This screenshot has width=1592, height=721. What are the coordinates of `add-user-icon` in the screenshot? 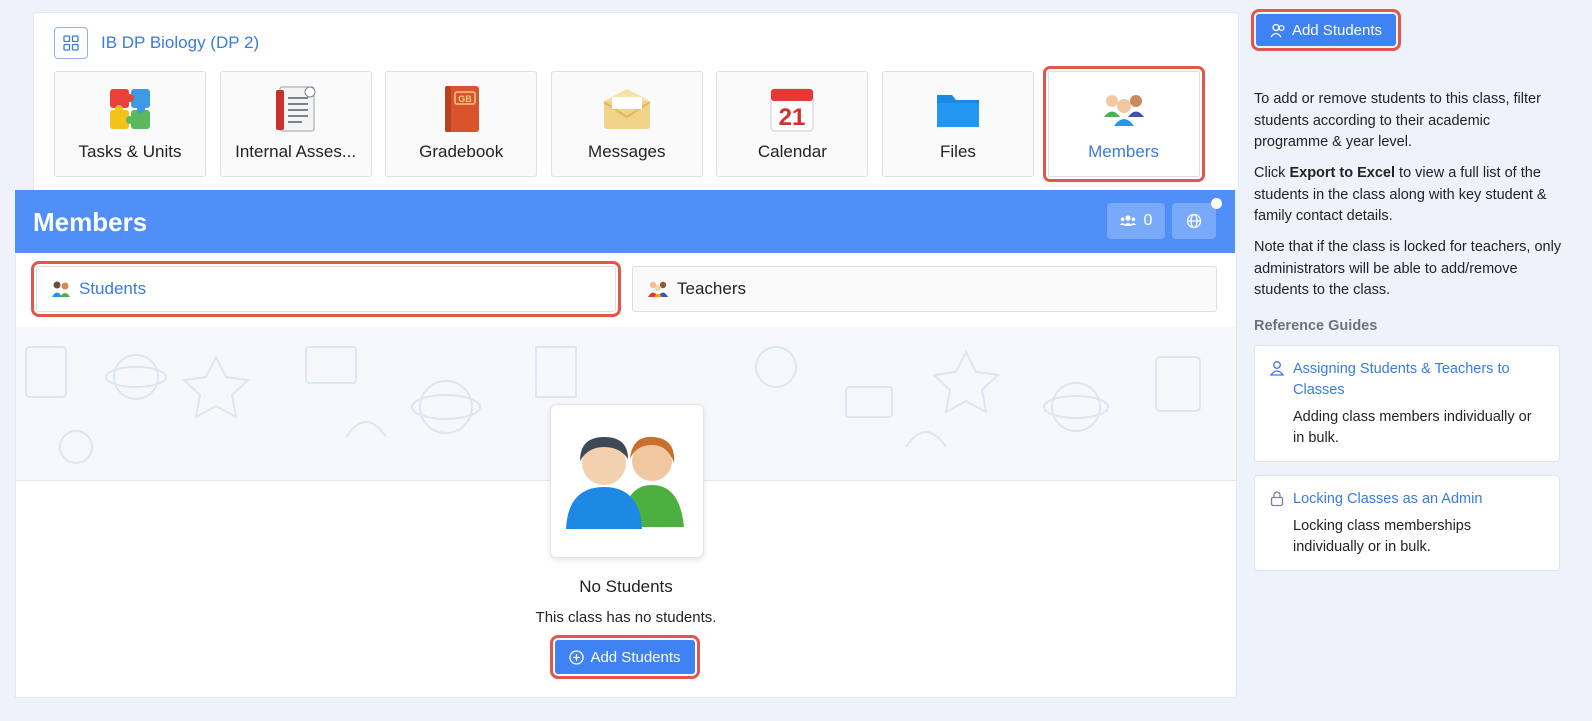 It's located at (1277, 30).